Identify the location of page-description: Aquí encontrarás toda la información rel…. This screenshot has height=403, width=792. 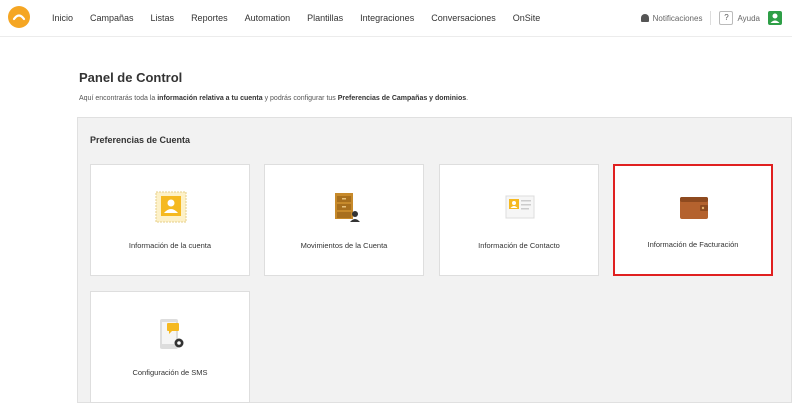
(274, 98).